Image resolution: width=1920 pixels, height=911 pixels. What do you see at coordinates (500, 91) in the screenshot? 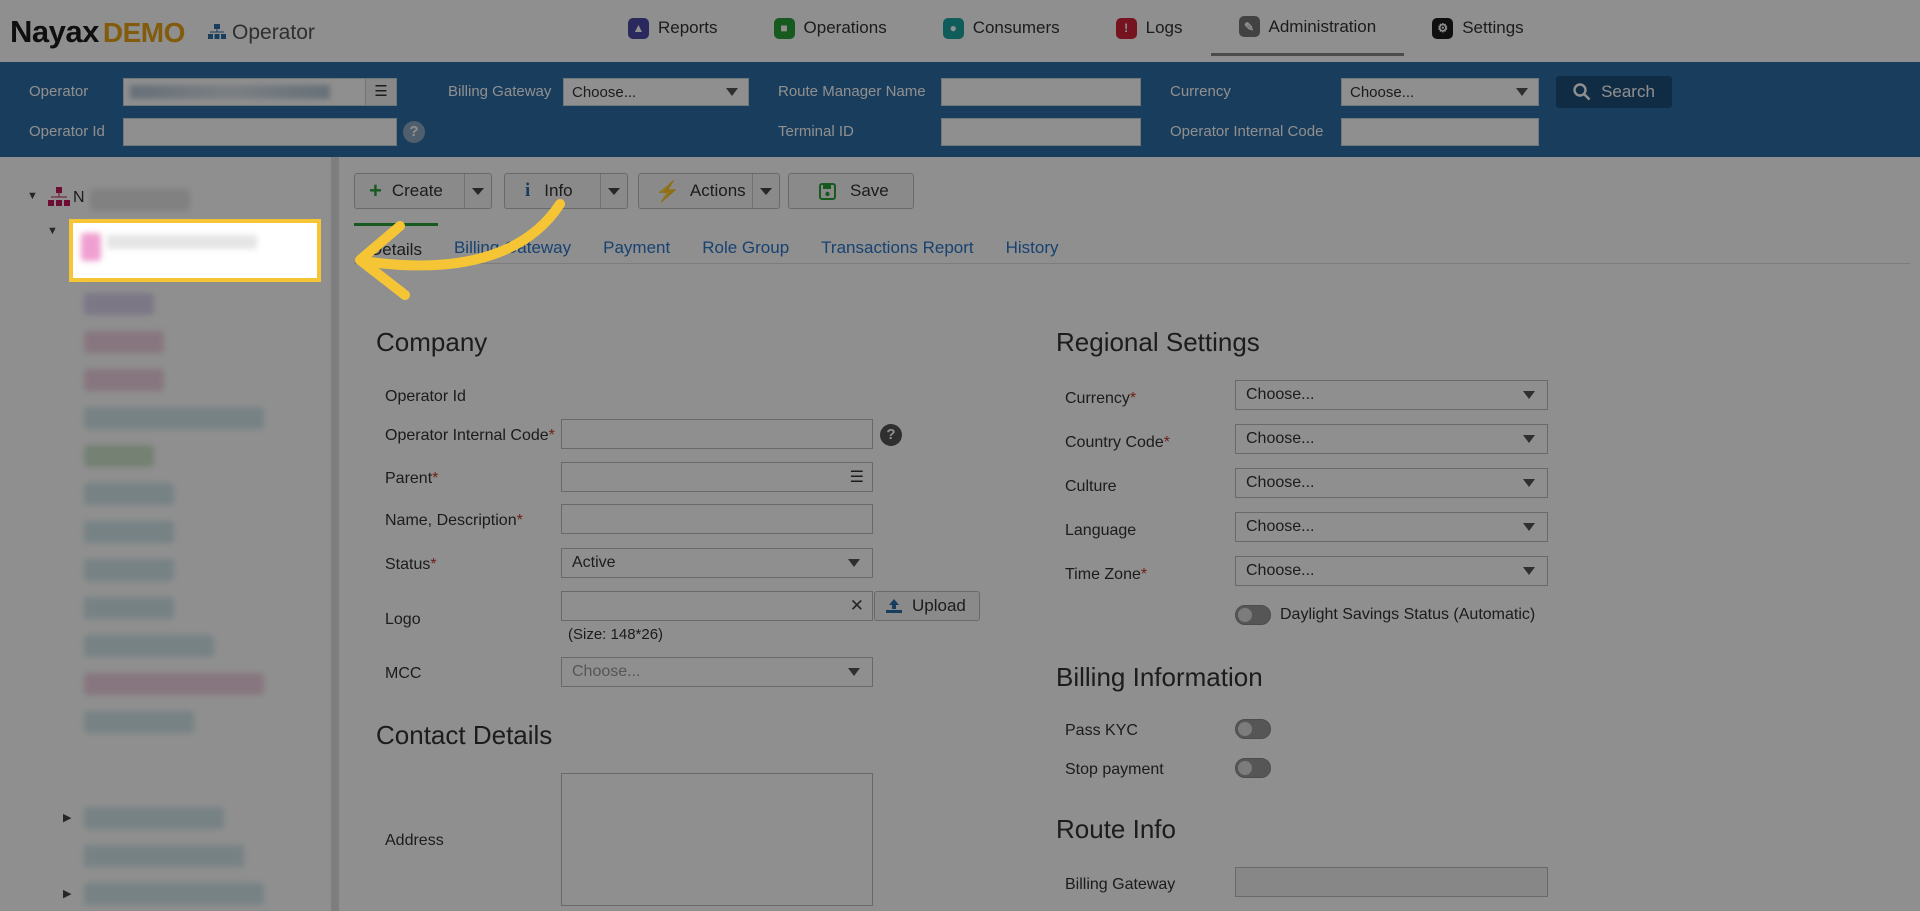
I see `billing-gateway-label: Billing Gateway` at bounding box center [500, 91].